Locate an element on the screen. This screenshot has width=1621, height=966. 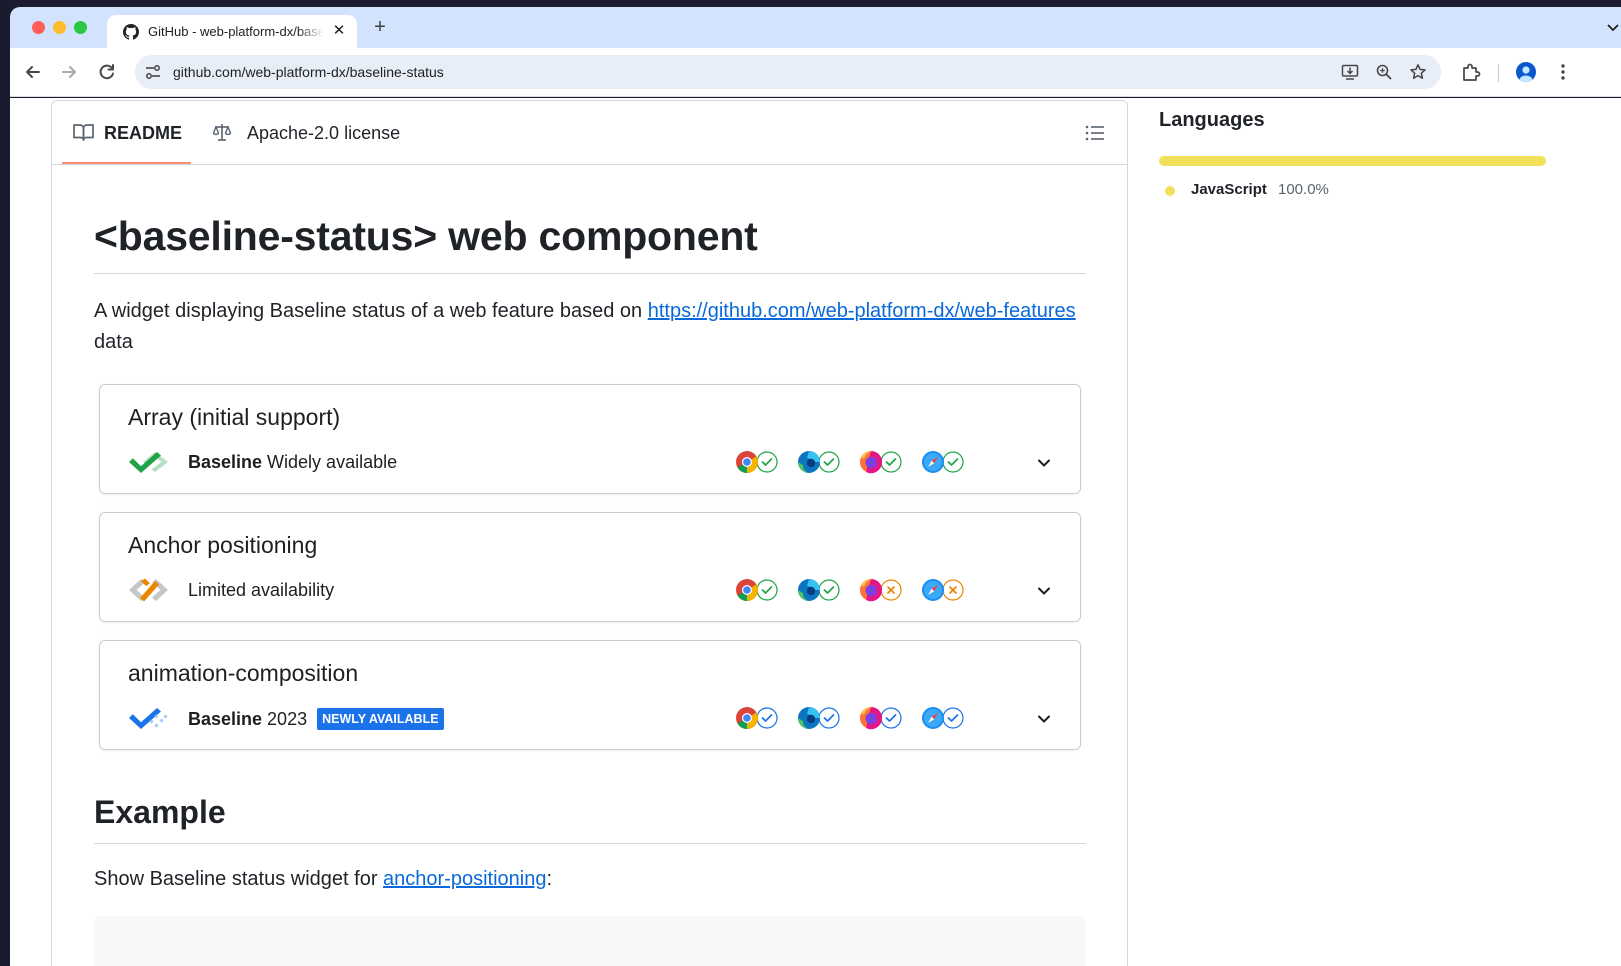
tab-license: Apache-2.0 license is located at coordinates (323, 133).